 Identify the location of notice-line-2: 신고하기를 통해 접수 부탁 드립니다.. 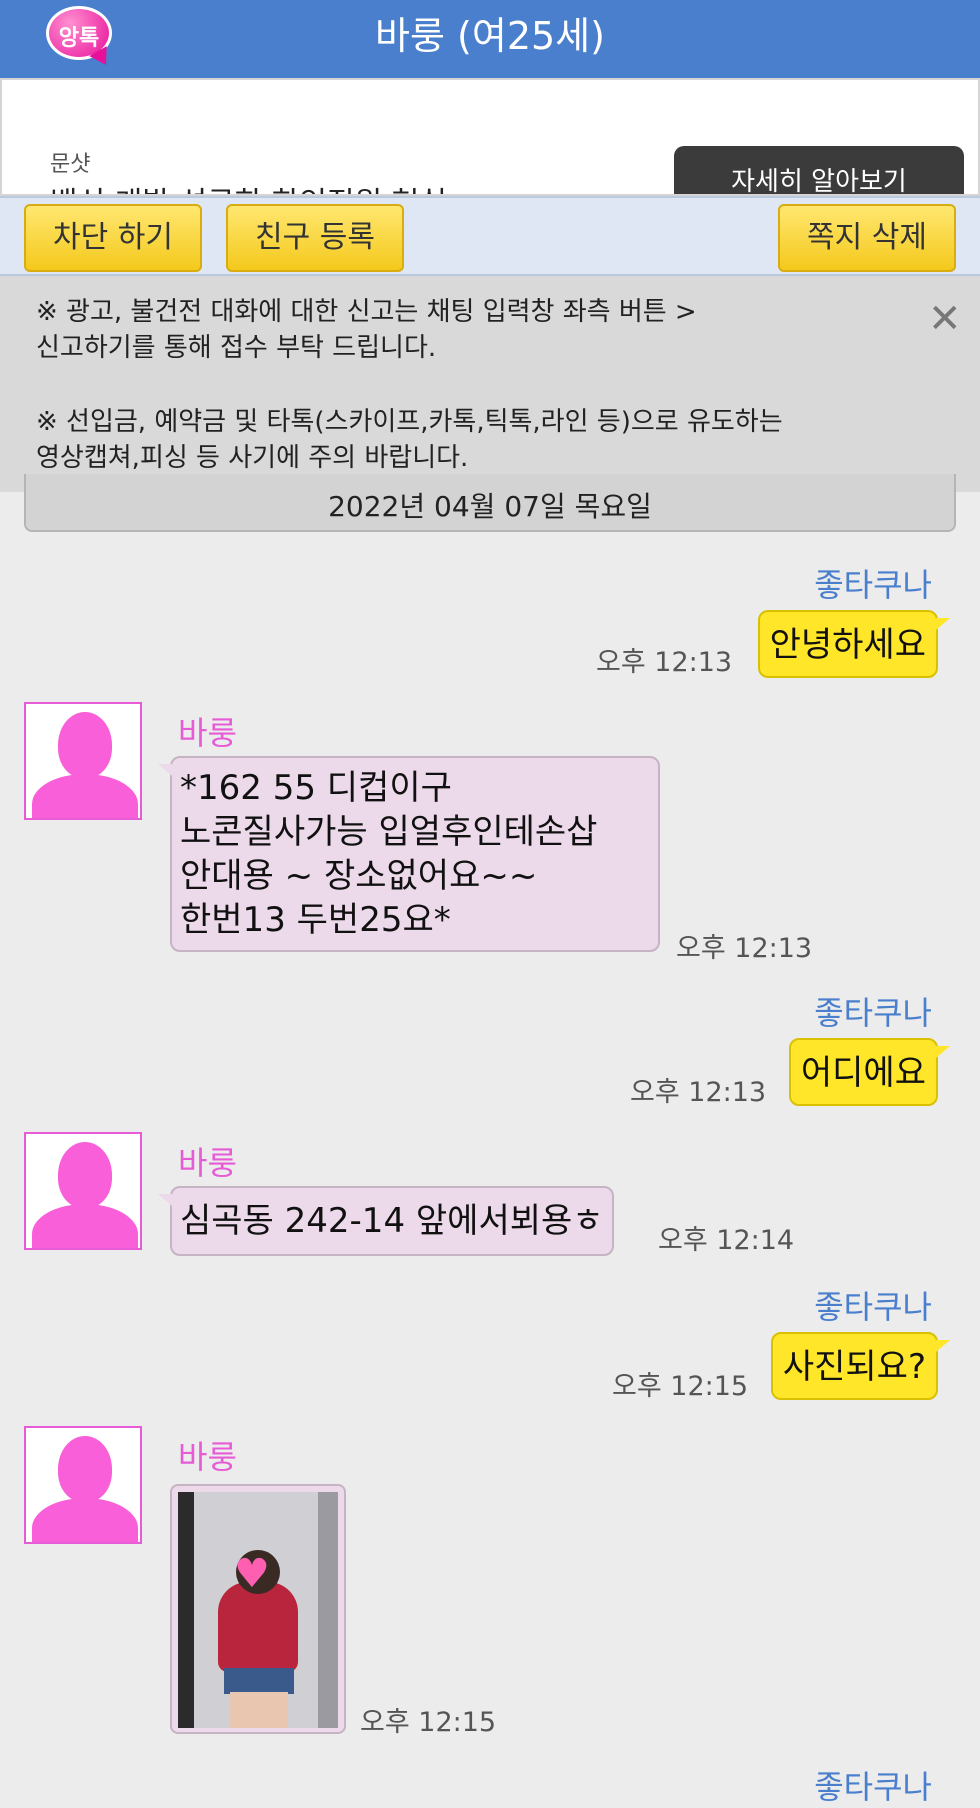
(236, 348).